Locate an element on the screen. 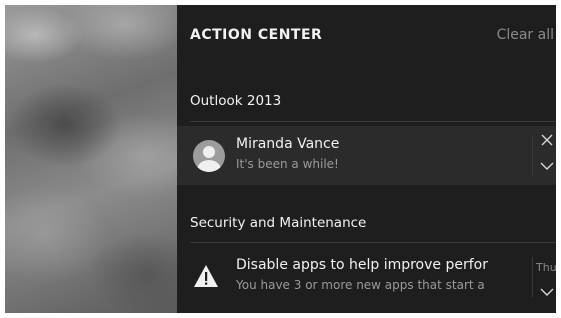 The image size is (561, 318). warning-icon is located at coordinates (206, 276).